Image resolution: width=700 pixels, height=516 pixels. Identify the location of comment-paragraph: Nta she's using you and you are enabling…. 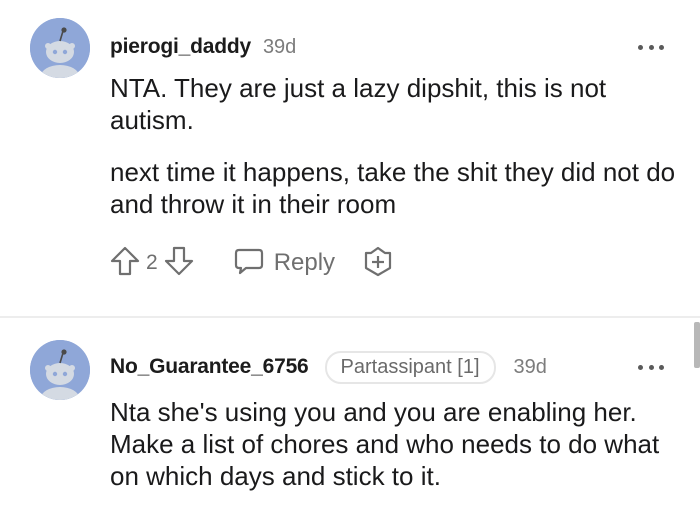
(385, 444).